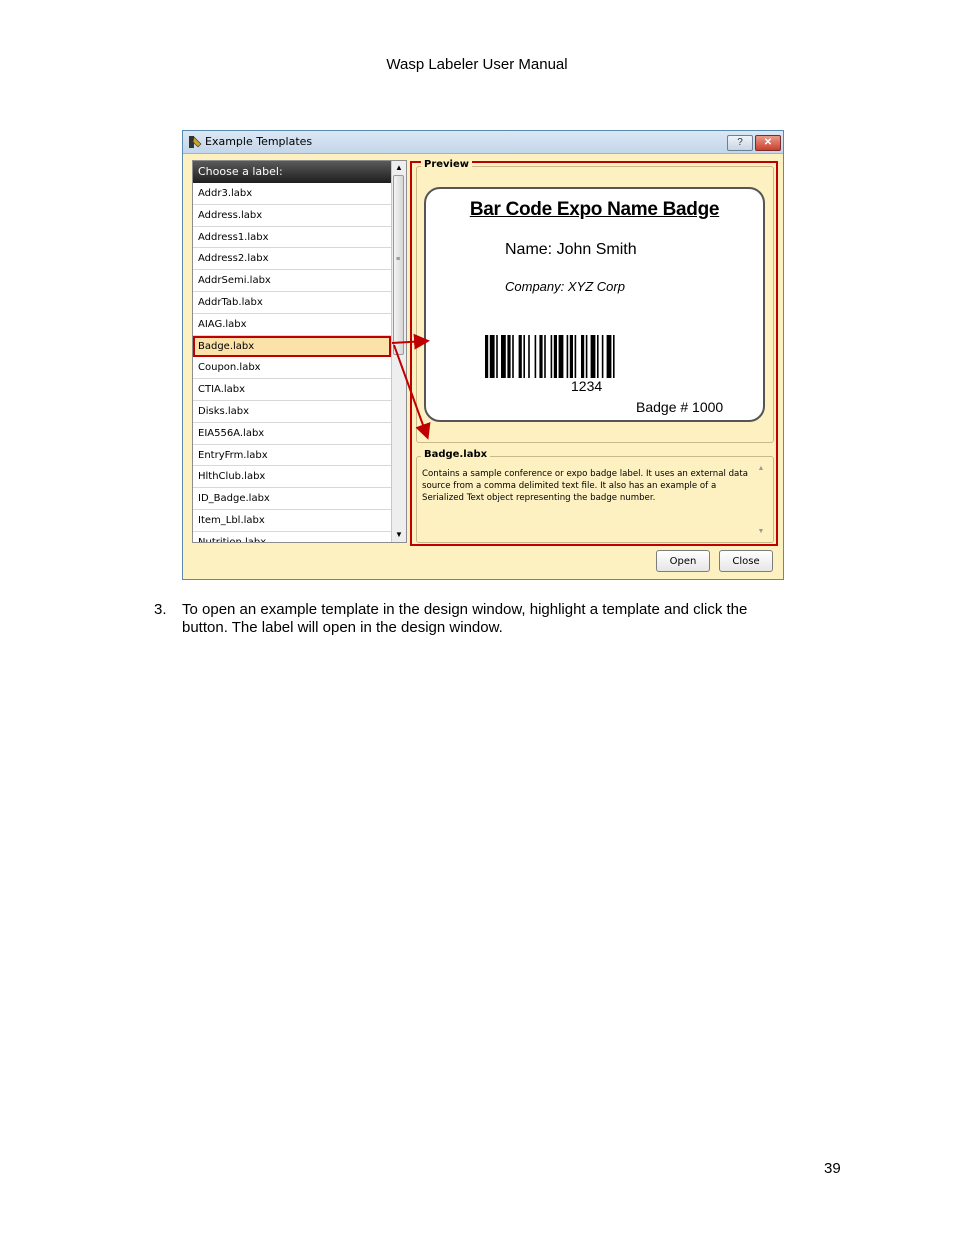 The height and width of the screenshot is (1235, 954). Describe the element at coordinates (292, 521) in the screenshot. I see `list-item: Item_Lbl.labx` at that location.